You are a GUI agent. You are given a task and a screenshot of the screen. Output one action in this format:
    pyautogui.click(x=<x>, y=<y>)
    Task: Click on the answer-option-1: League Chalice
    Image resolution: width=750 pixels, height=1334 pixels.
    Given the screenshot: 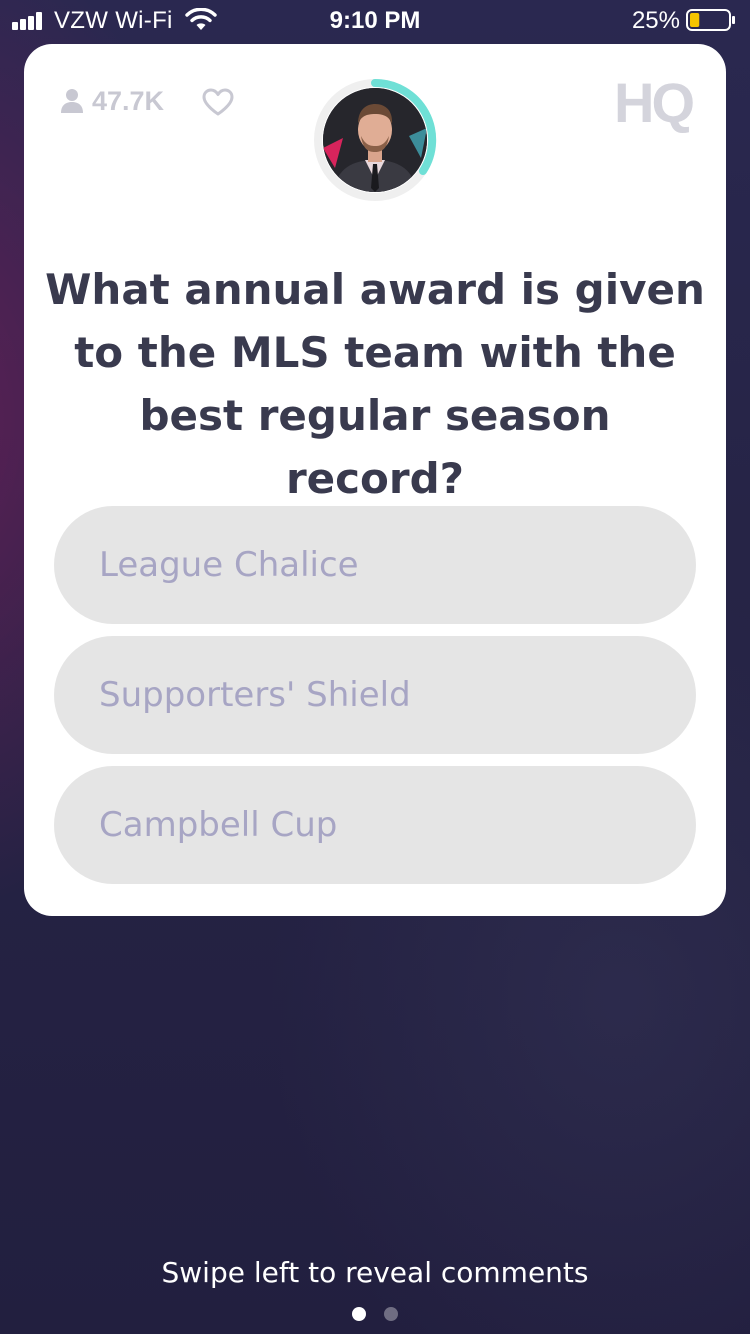 What is the action you would take?
    pyautogui.click(x=375, y=565)
    